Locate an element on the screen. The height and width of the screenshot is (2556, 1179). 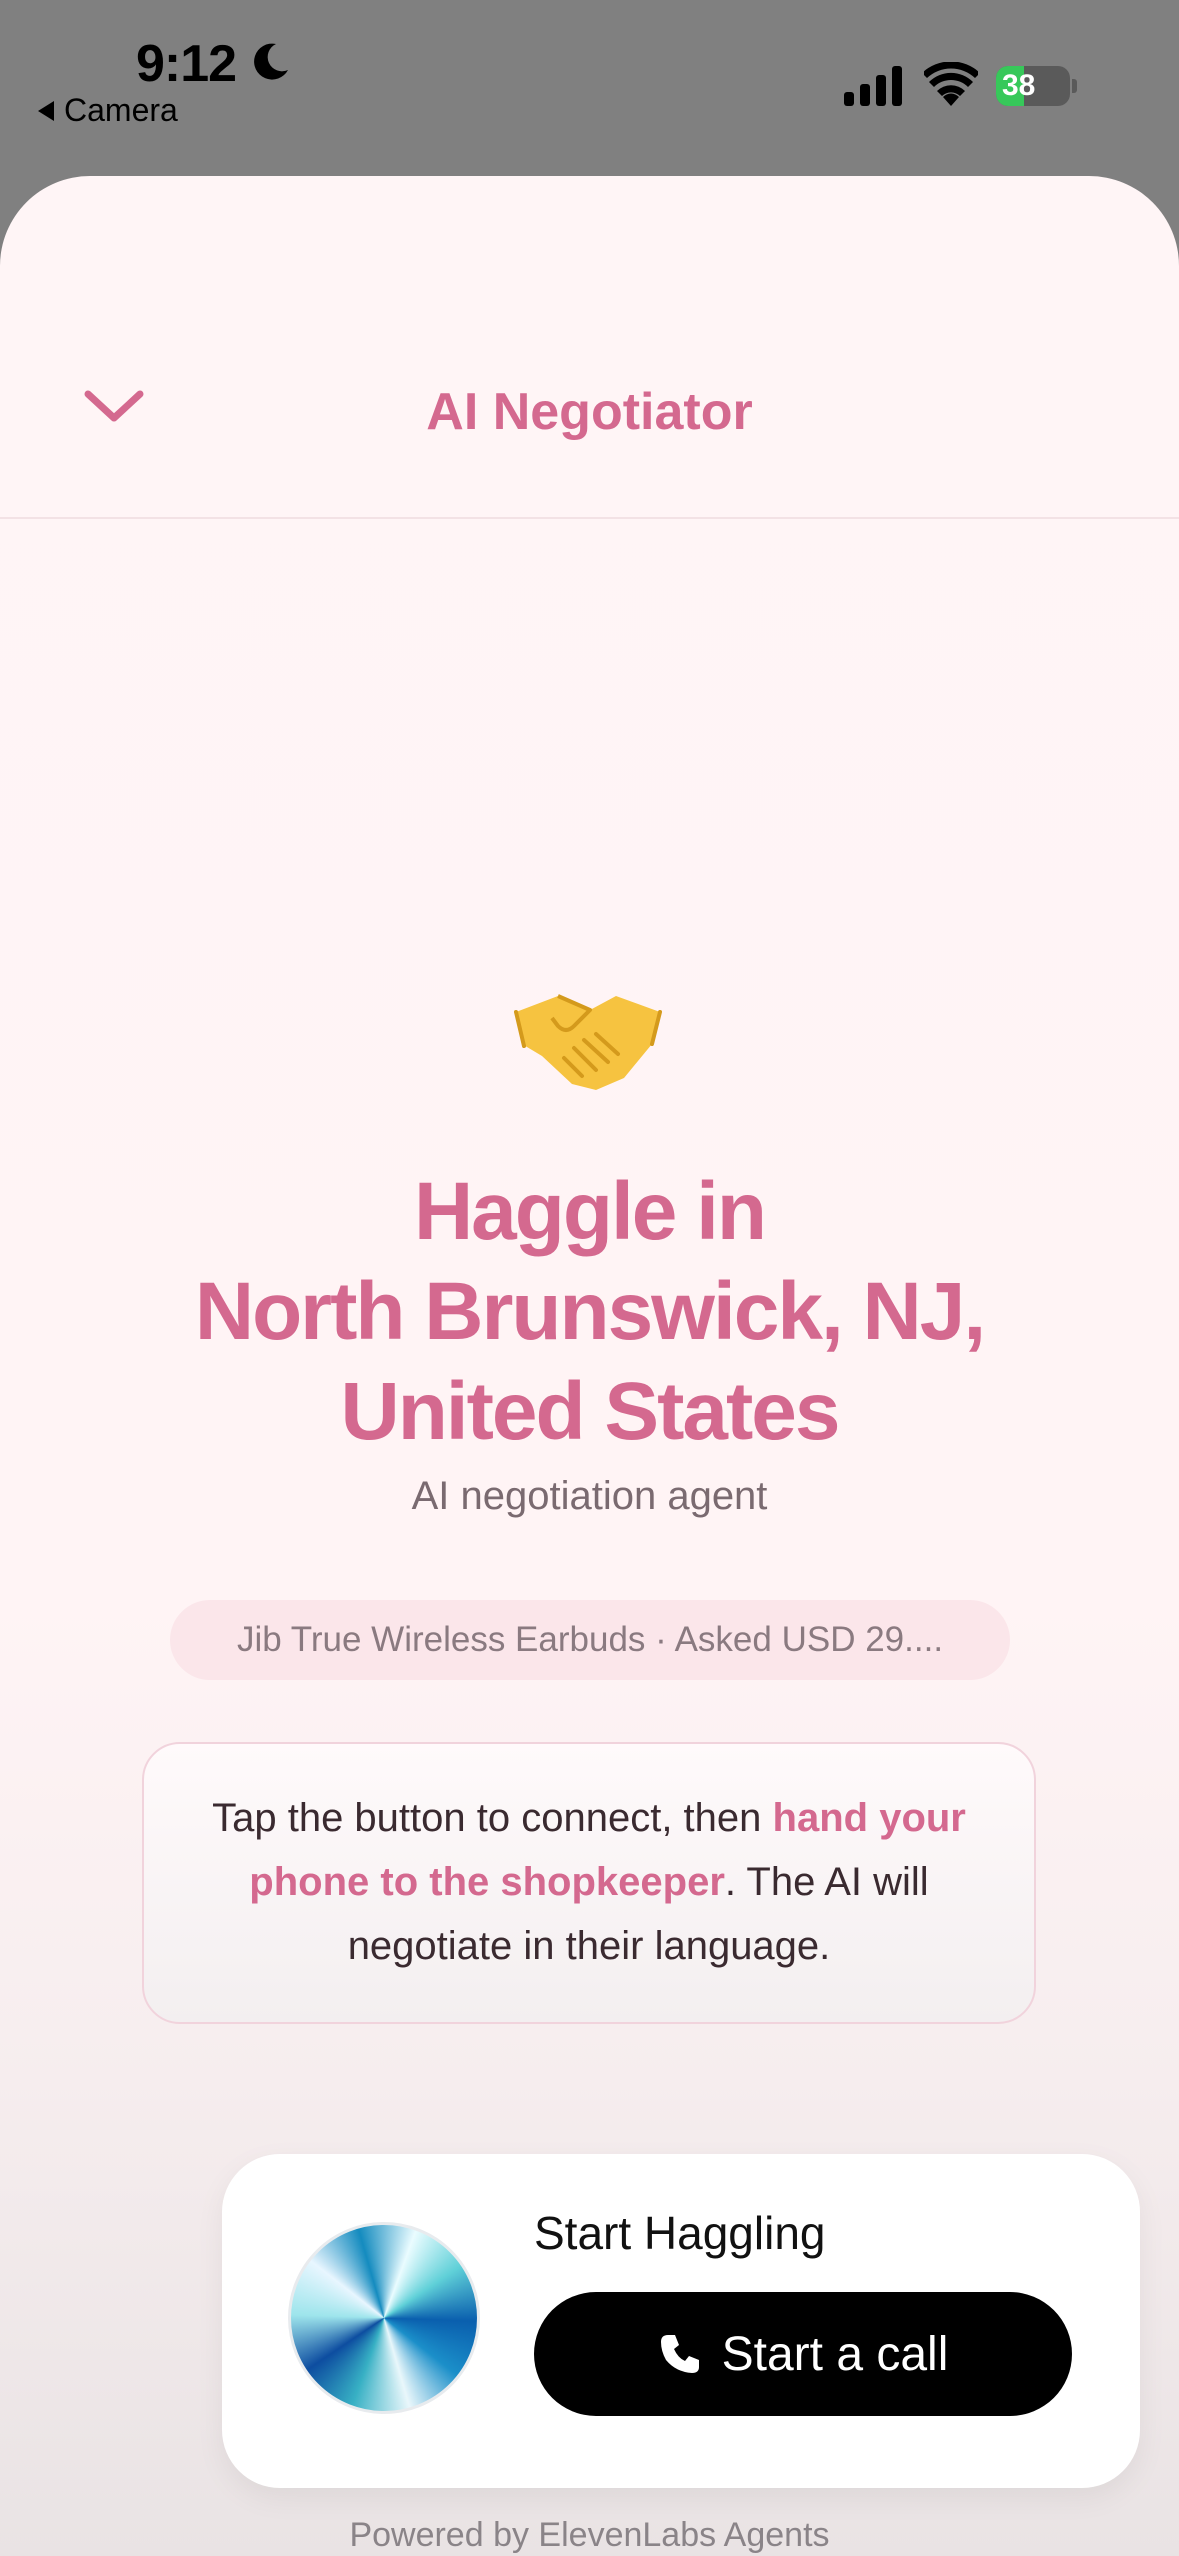
powered-by-footer: Powered by ElevenLabs Agents is located at coordinates (589, 2535).